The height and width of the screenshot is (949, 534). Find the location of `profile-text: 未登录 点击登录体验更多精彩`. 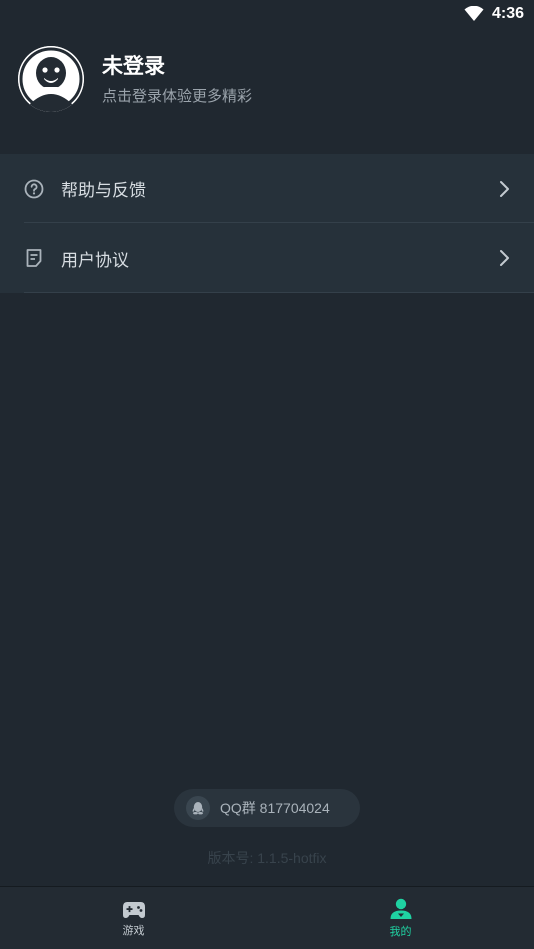

profile-text: 未登录 点击登录体验更多精彩 is located at coordinates (177, 79).